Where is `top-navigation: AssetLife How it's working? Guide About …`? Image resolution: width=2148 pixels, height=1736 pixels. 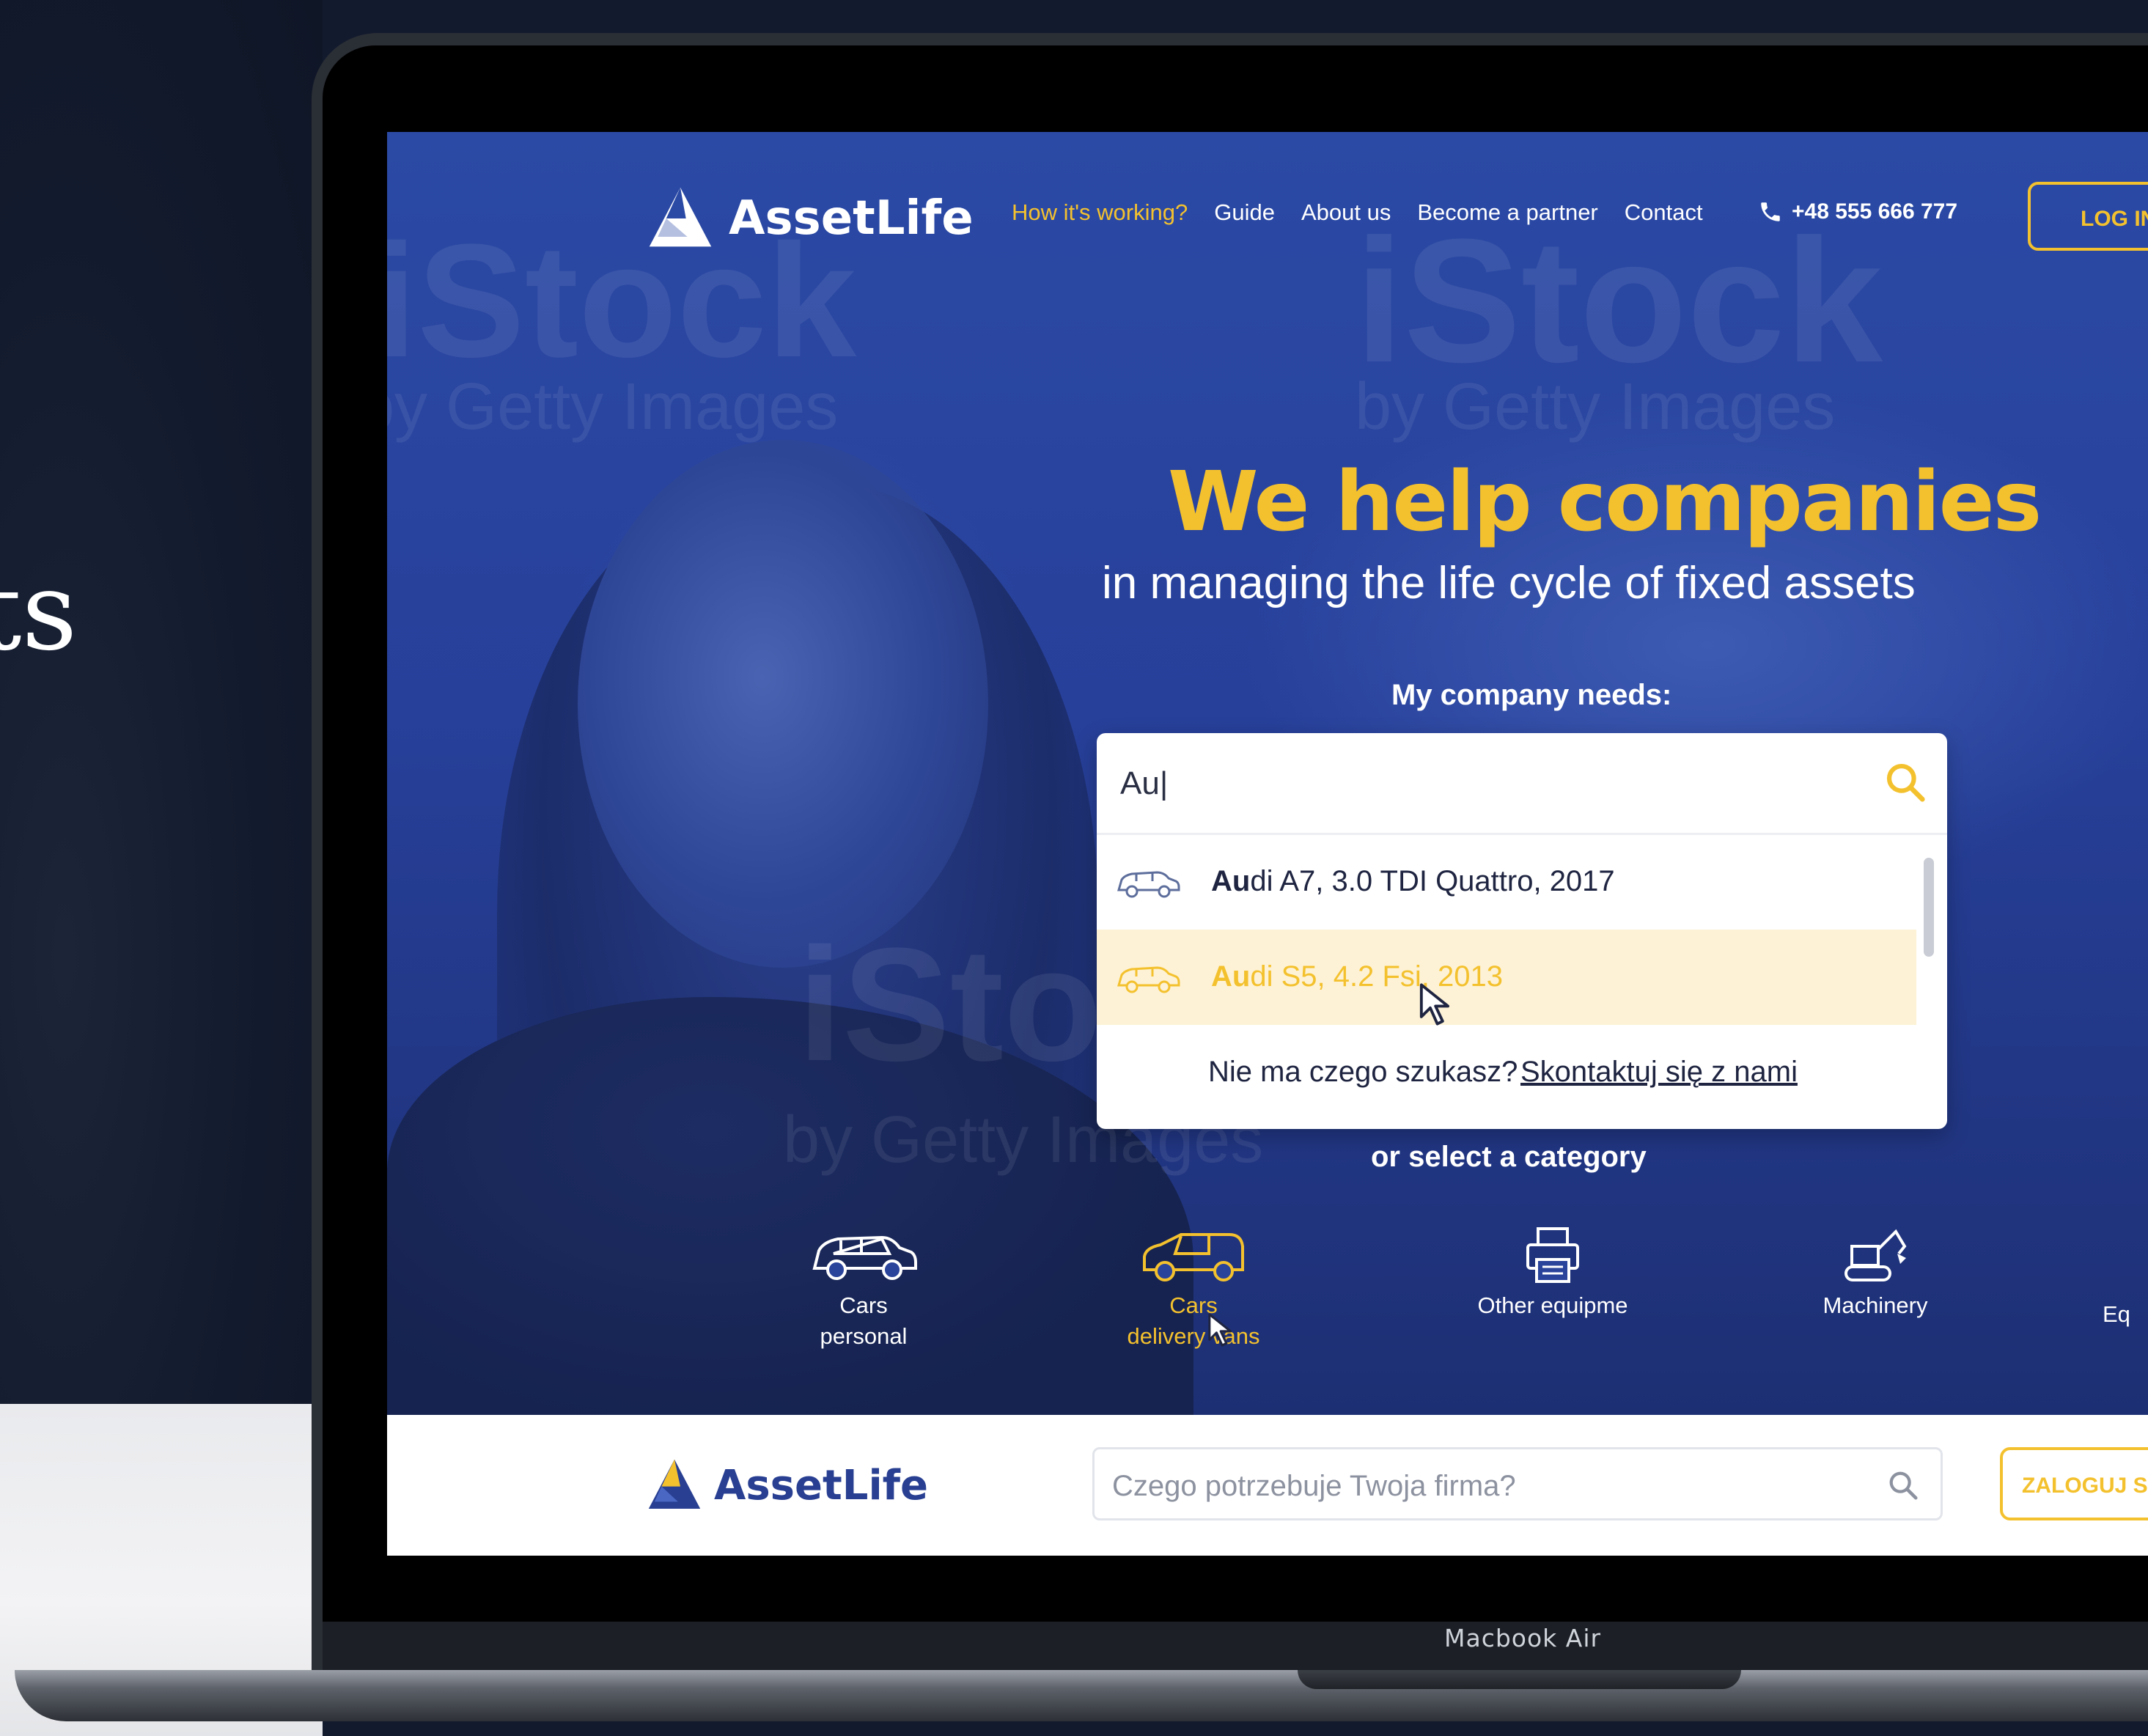
top-navigation: AssetLife How it's working? Guide About … is located at coordinates (1267, 198).